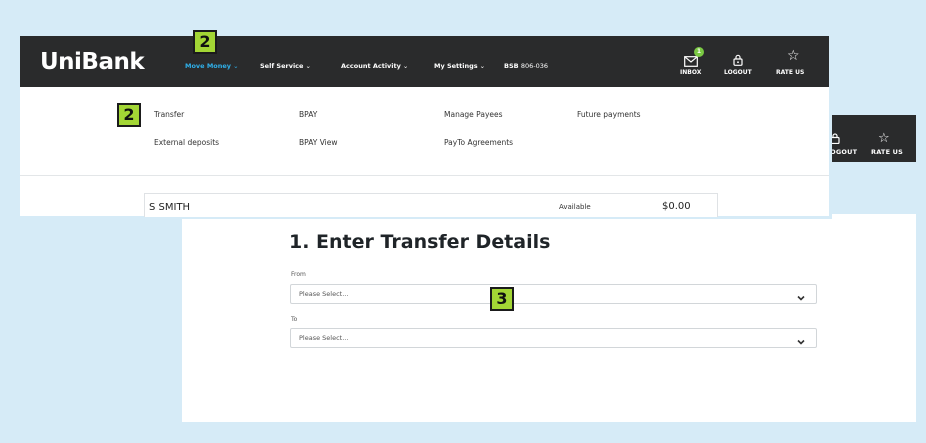 The height and width of the screenshot is (443, 926). Describe the element at coordinates (186, 142) in the screenshot. I see `menu-external-deposits: External deposits` at that location.